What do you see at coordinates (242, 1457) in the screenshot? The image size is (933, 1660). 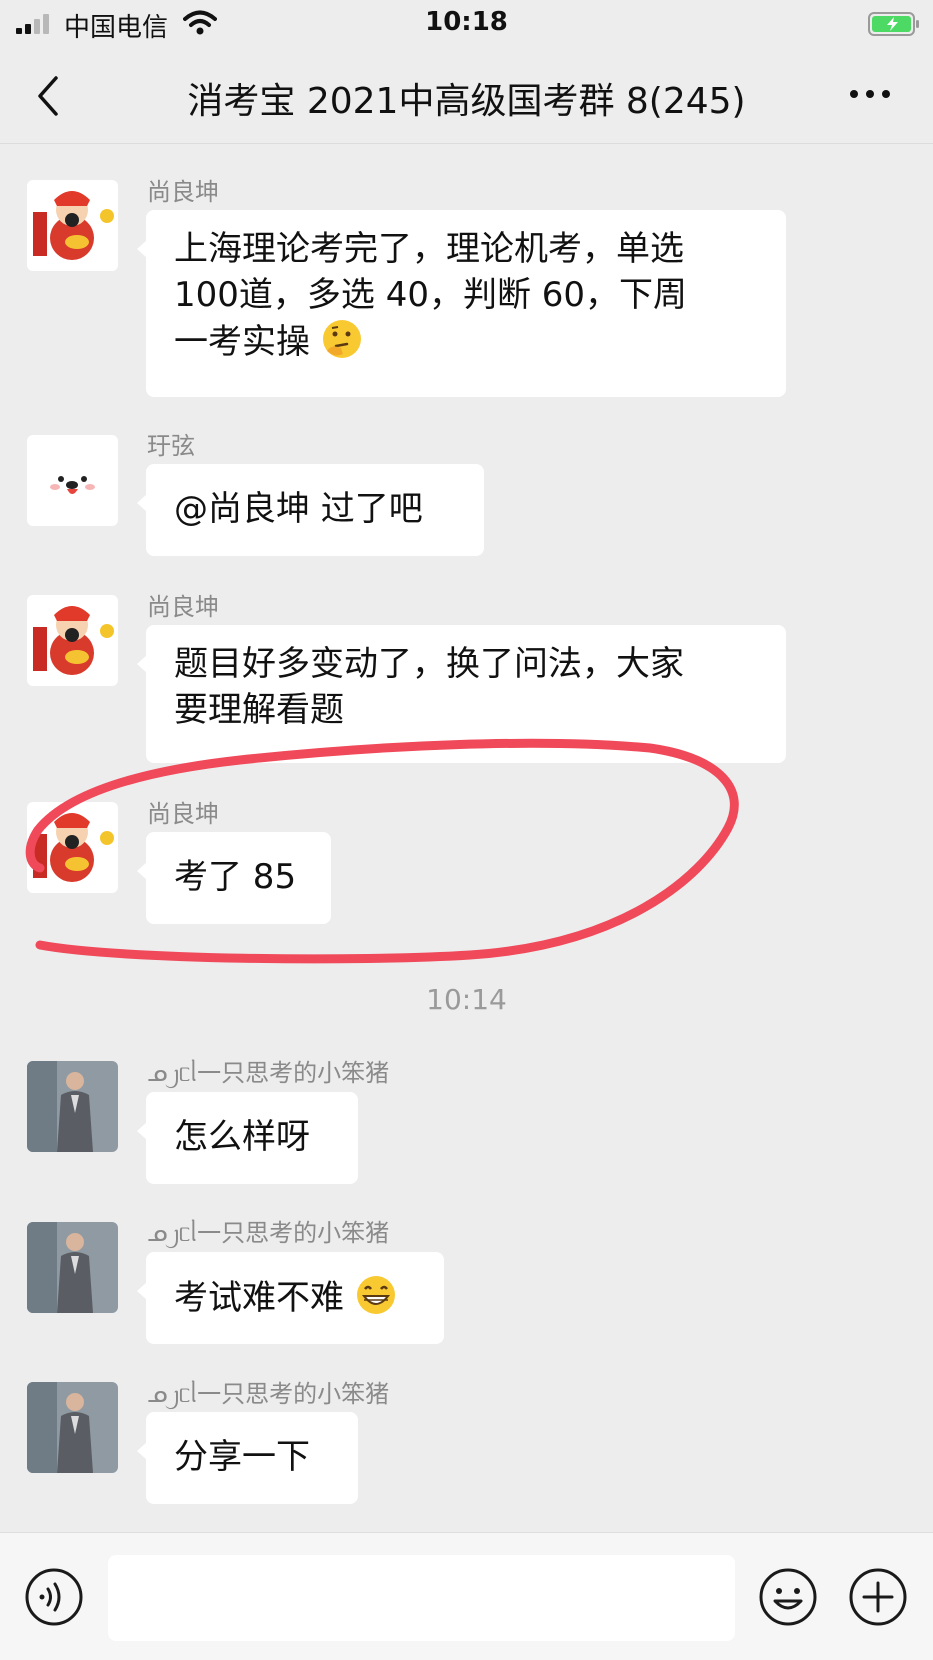 I see `message-text: 分享一下` at bounding box center [242, 1457].